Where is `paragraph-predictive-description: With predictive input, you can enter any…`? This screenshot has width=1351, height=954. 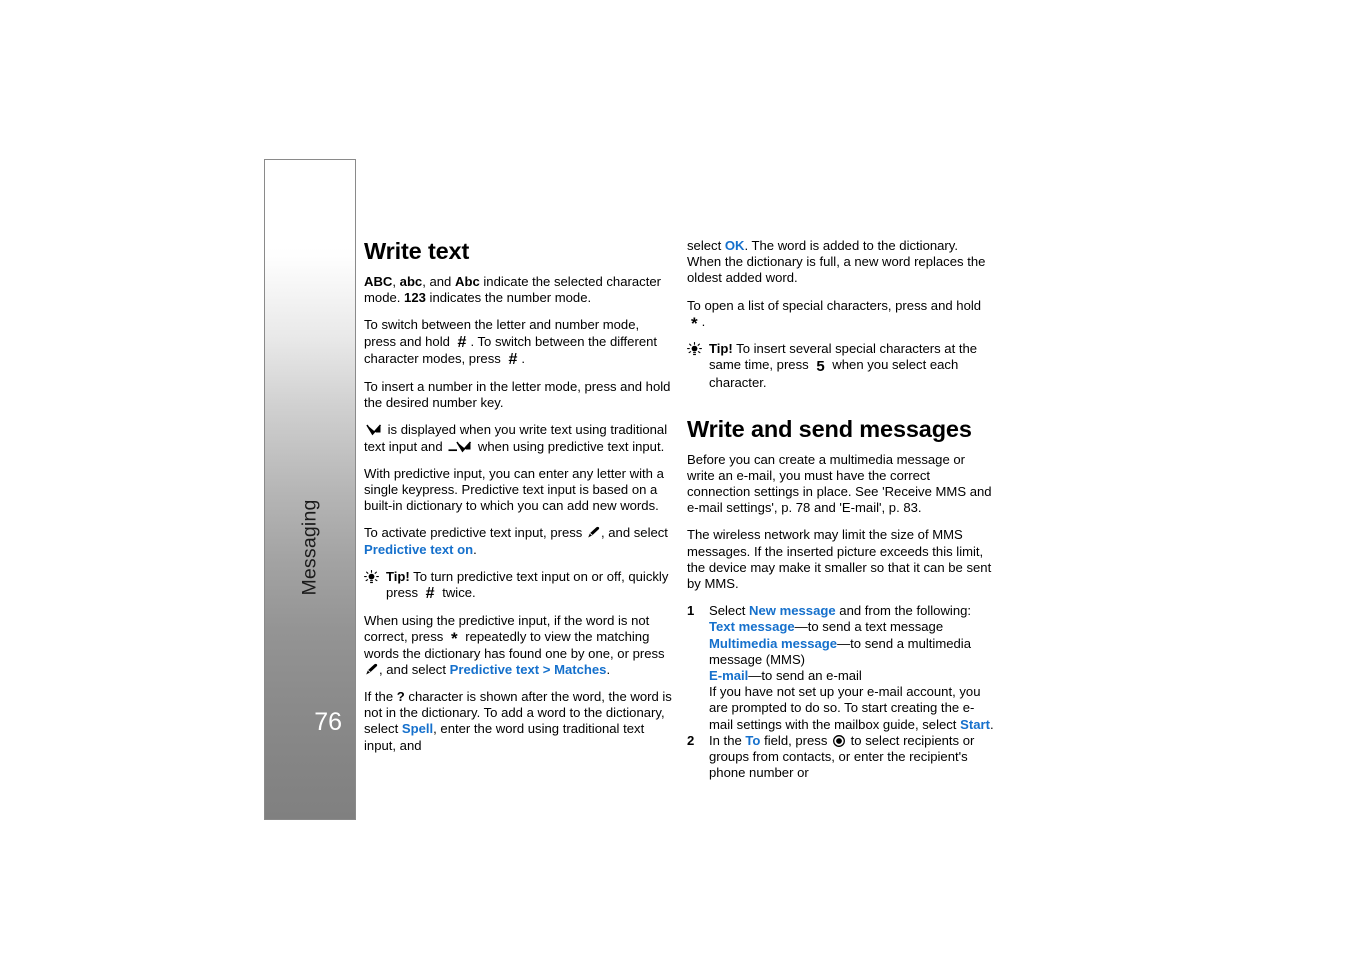
paragraph-predictive-description: With predictive input, you can enter any… is located at coordinates (514, 489).